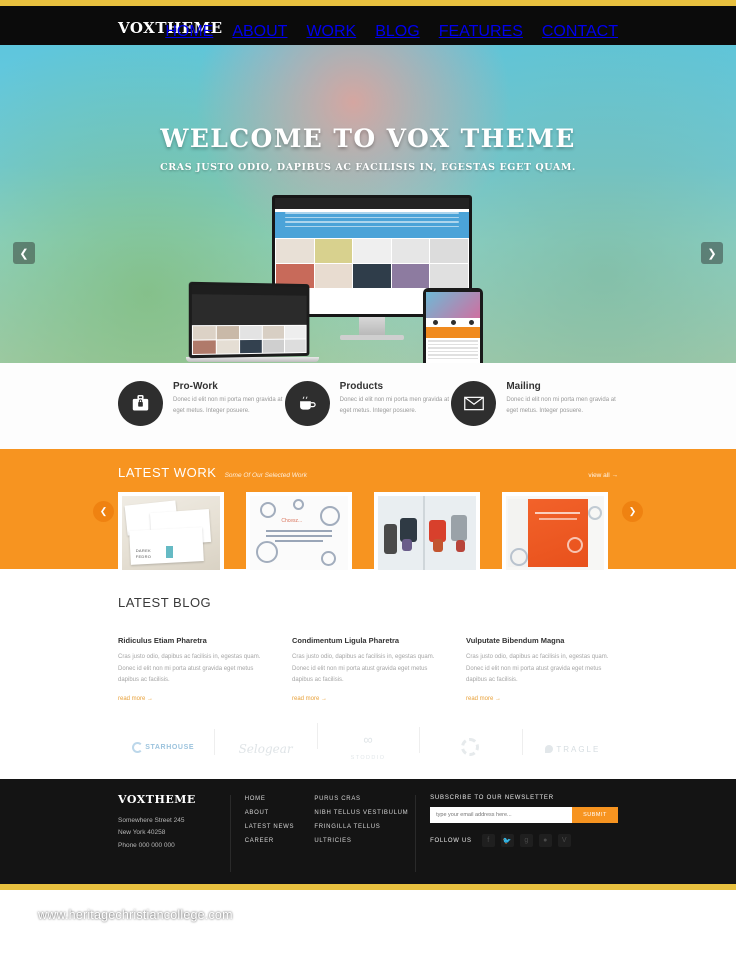  What do you see at coordinates (253, 321) in the screenshot?
I see `laptop-mockup` at bounding box center [253, 321].